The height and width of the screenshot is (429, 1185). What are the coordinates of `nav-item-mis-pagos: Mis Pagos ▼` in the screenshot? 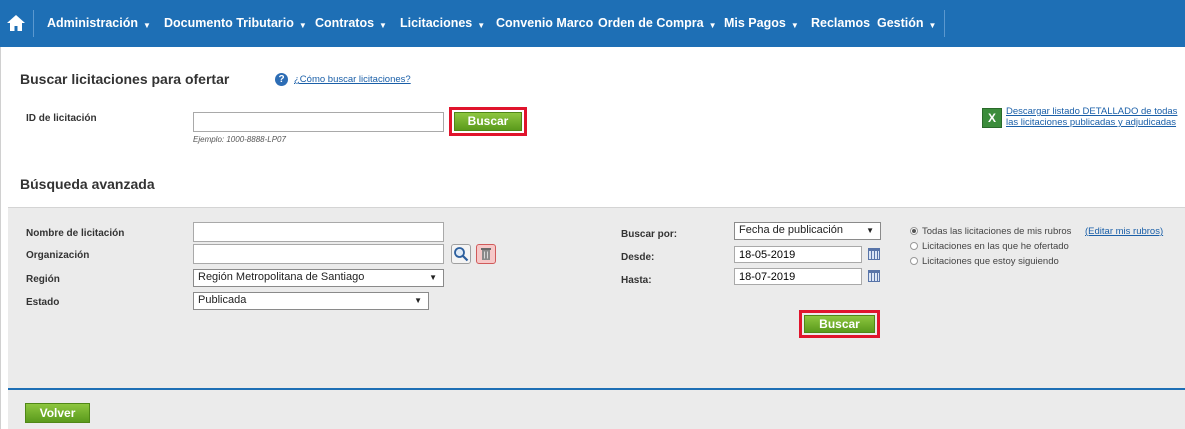 It's located at (761, 23).